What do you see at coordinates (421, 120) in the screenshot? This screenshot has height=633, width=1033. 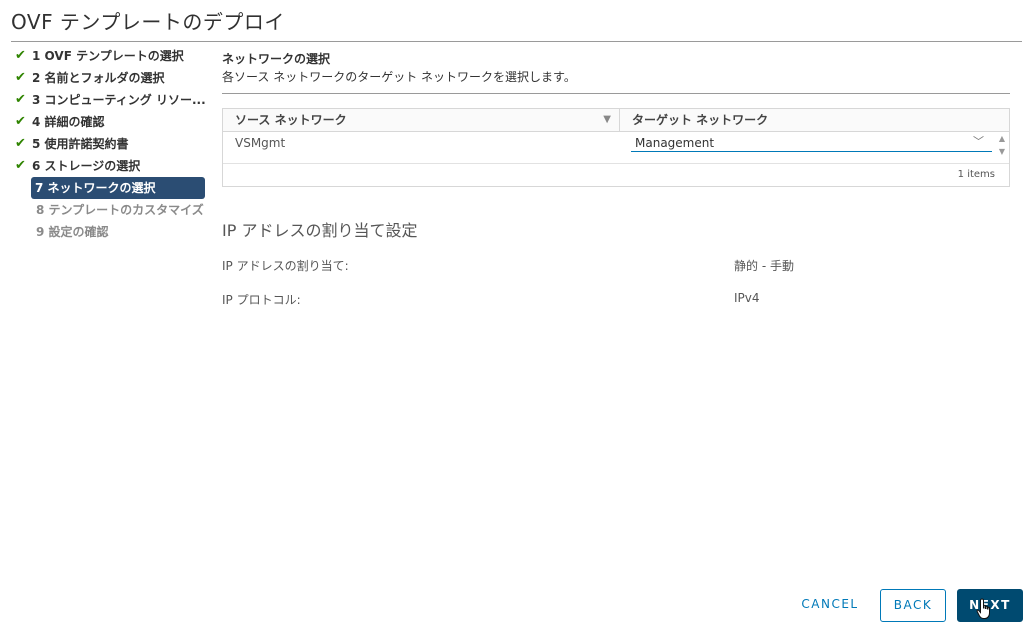 I see `column-header-source: ソース ネットワーク ▼` at bounding box center [421, 120].